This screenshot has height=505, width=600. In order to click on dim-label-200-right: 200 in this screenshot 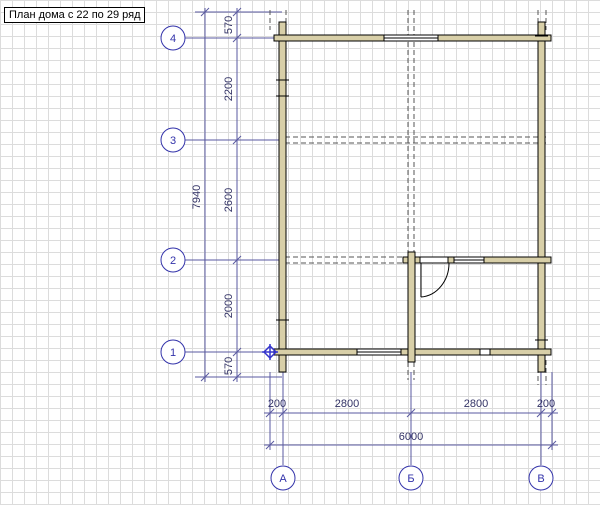, I will do `click(546, 404)`.